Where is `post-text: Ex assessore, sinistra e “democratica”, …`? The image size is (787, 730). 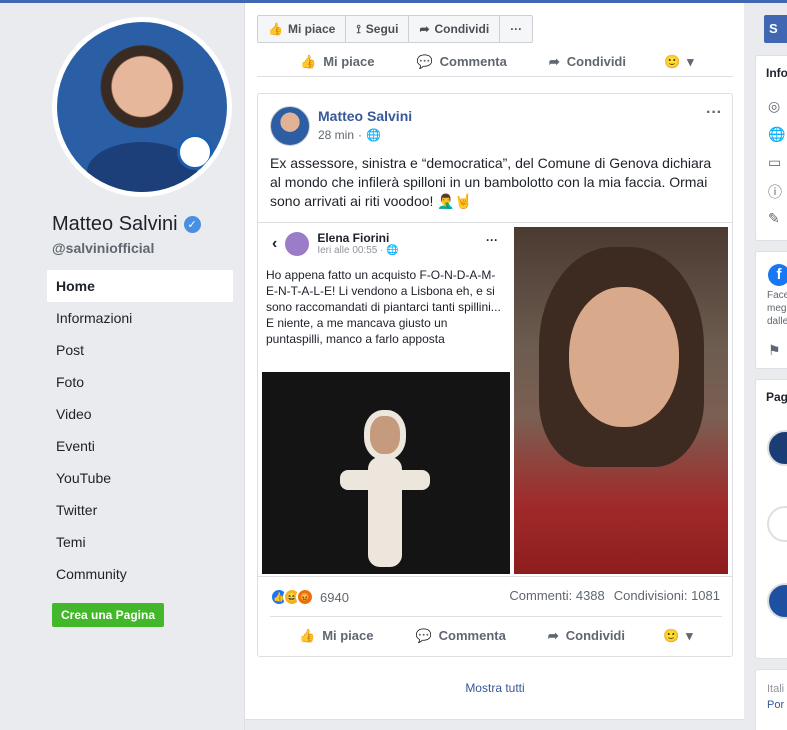
post-text: Ex assessore, sinistra e “democratica”, … is located at coordinates (491, 182).